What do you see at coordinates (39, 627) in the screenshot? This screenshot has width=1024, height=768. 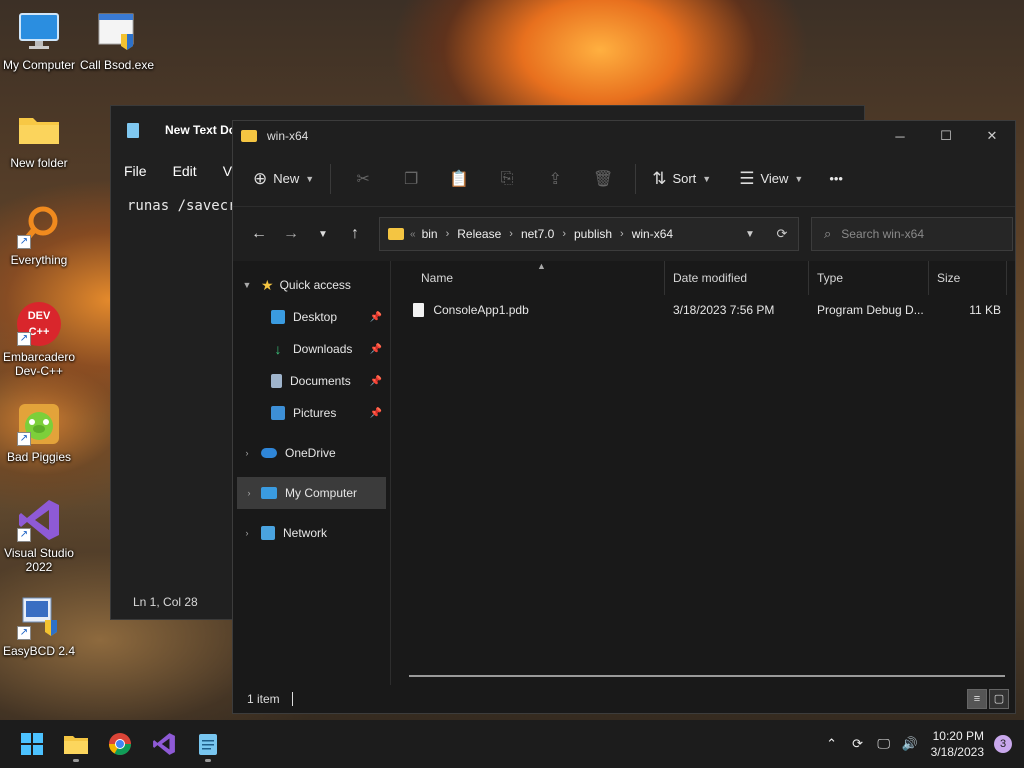 I see `desktop-icon-easybcd: ↗ EasyBCD 2.4` at bounding box center [39, 627].